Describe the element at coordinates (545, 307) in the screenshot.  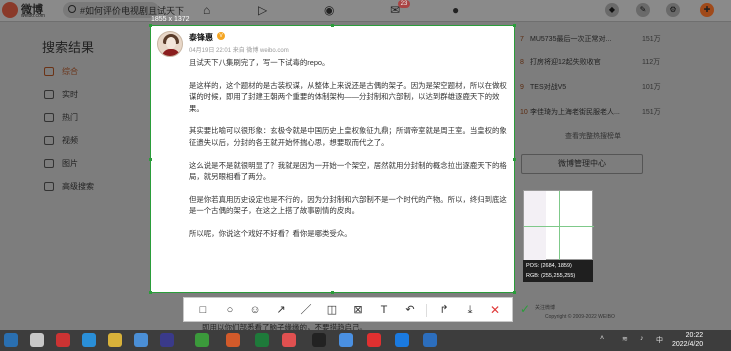
I see `footer-about-link: 关注微博` at that location.